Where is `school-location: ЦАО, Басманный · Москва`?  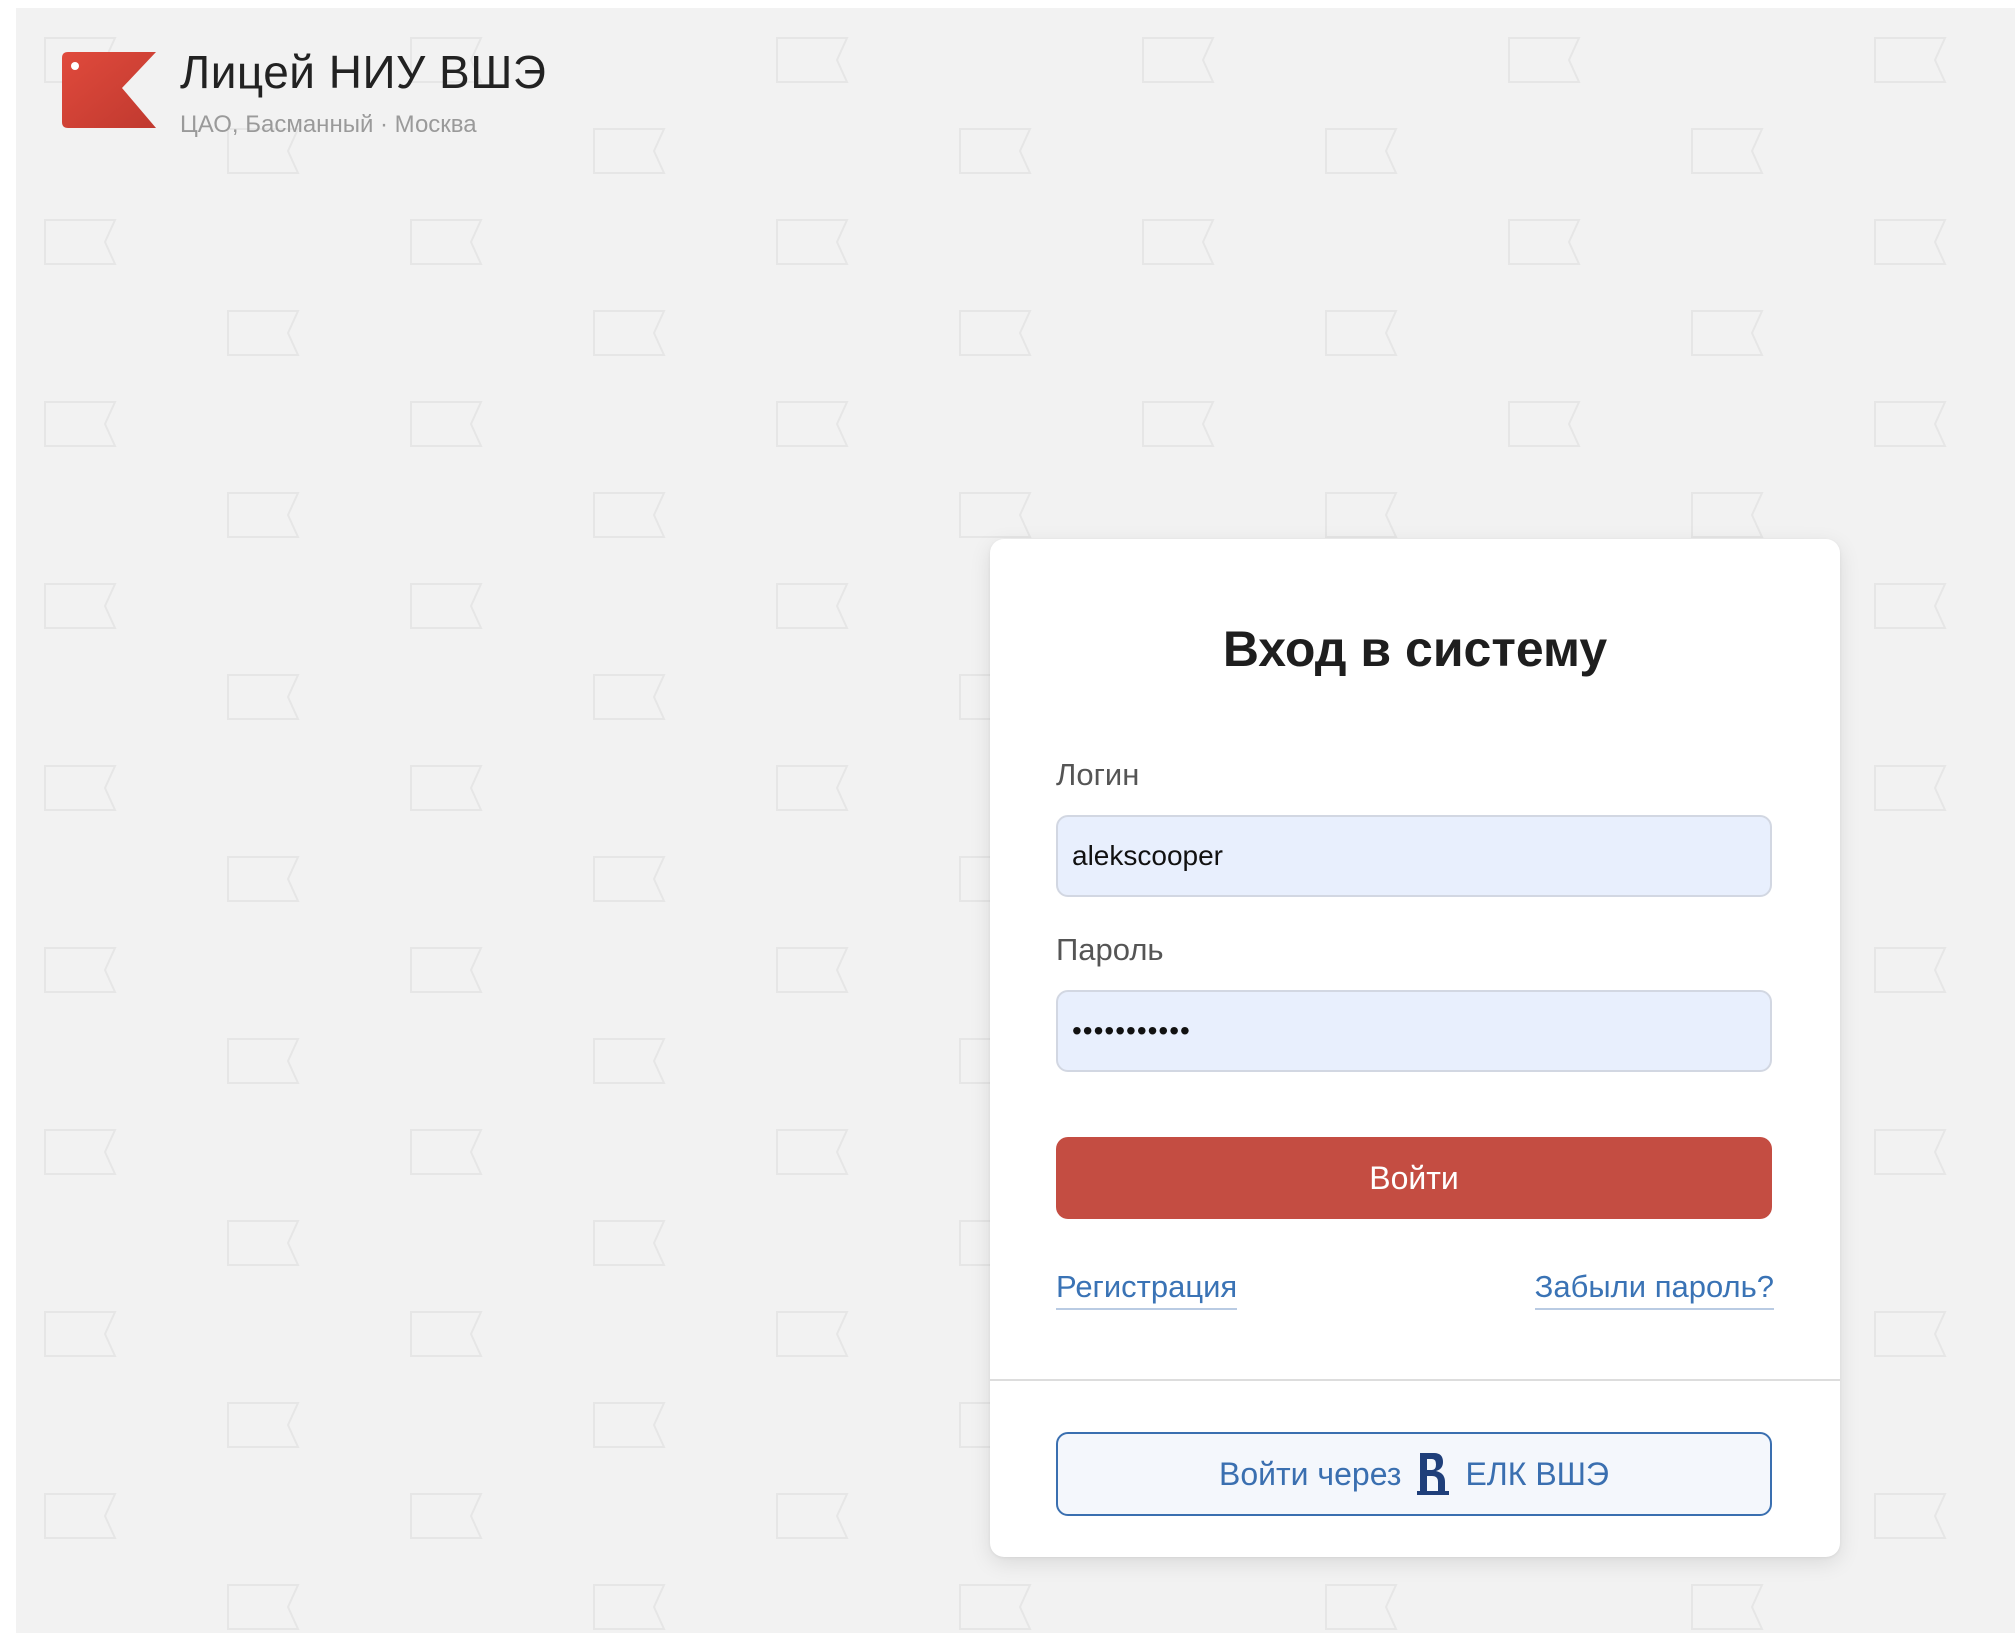
school-location: ЦАО, Басманный · Москва is located at coordinates (328, 124).